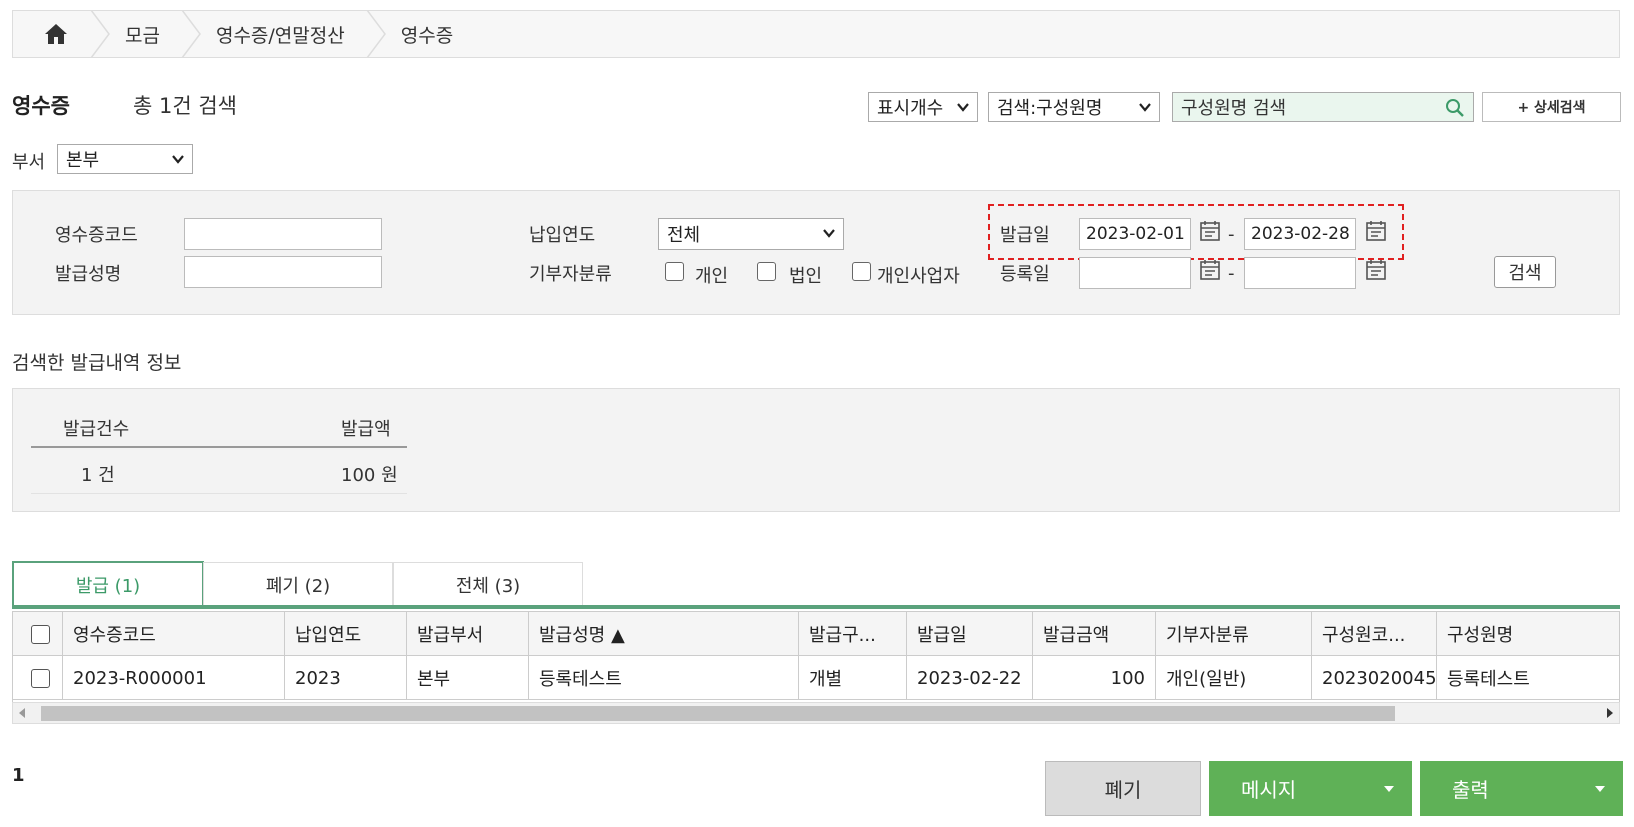  I want to click on message-button: 메시지, so click(1310, 788).